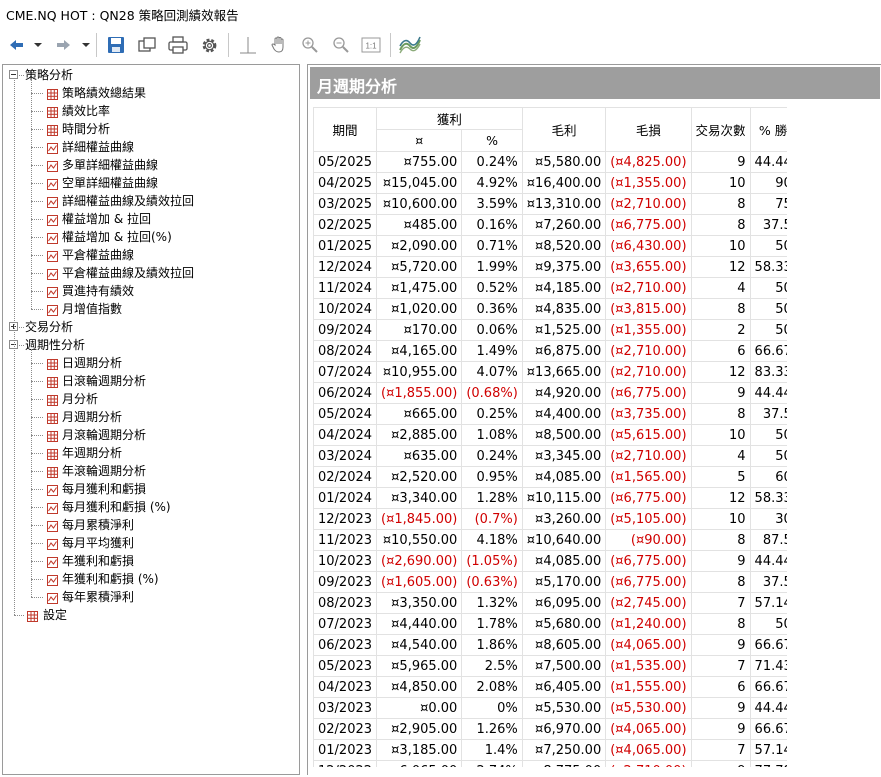 The width and height of the screenshot is (881, 777). Describe the element at coordinates (80, 399) in the screenshot. I see `tree-item-label: 月分析` at that location.